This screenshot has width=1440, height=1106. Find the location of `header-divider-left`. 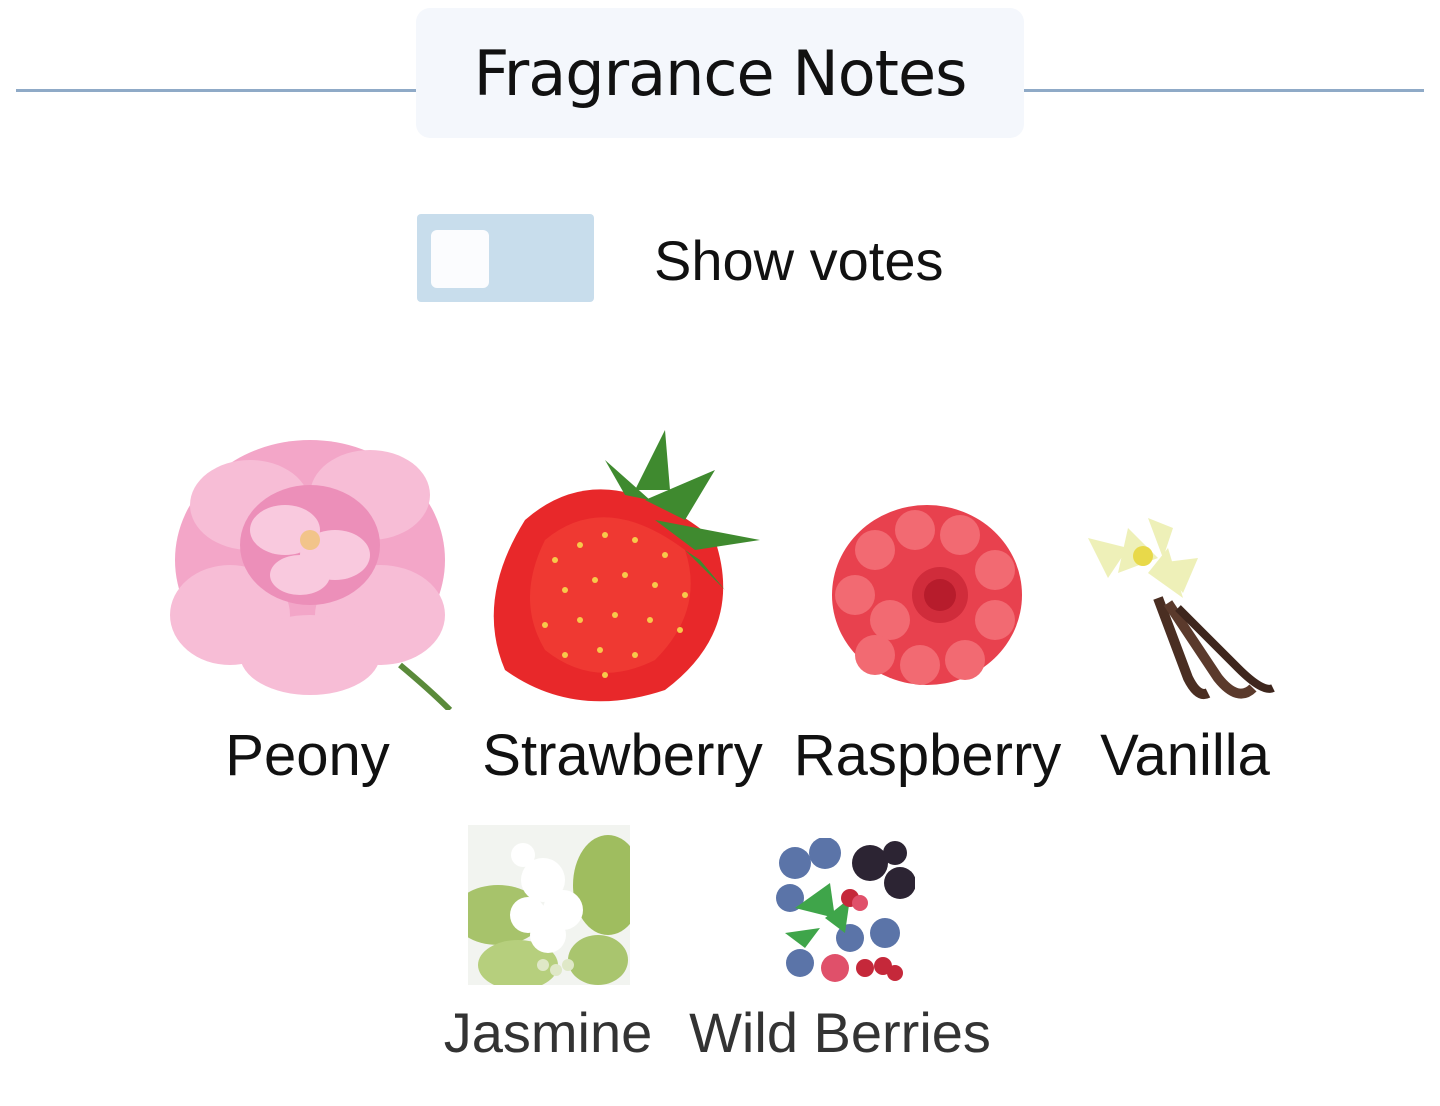

header-divider-left is located at coordinates (216, 90).